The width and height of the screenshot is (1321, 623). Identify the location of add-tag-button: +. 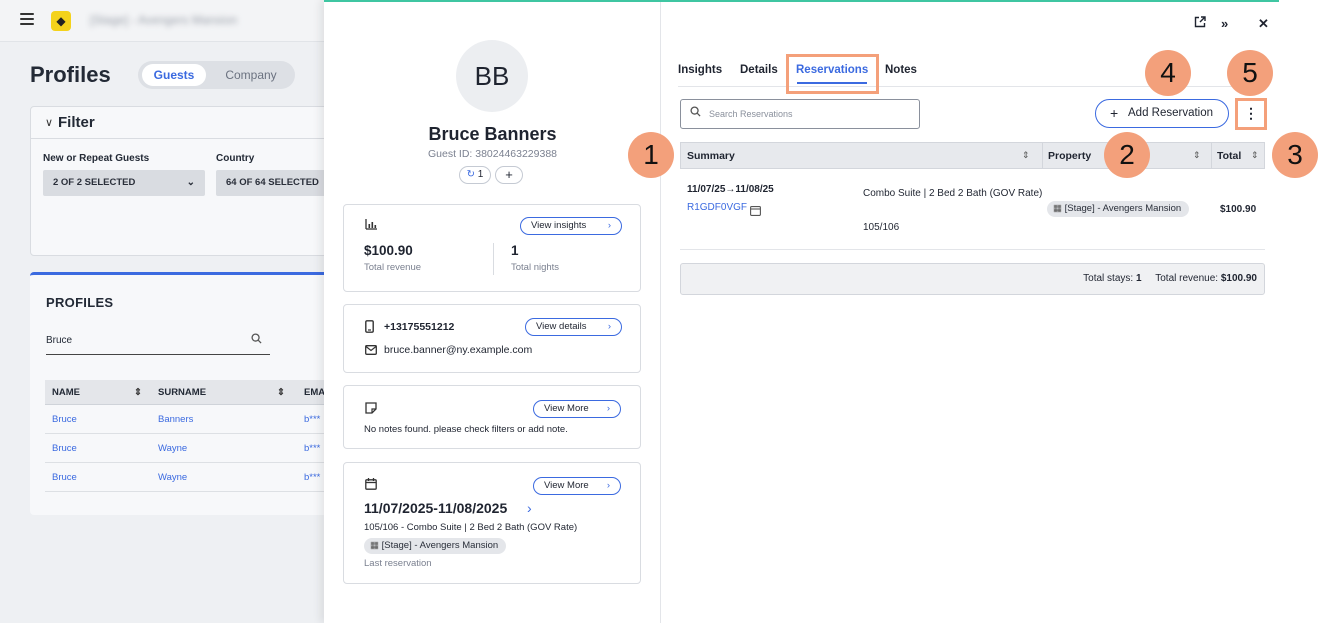
(509, 175).